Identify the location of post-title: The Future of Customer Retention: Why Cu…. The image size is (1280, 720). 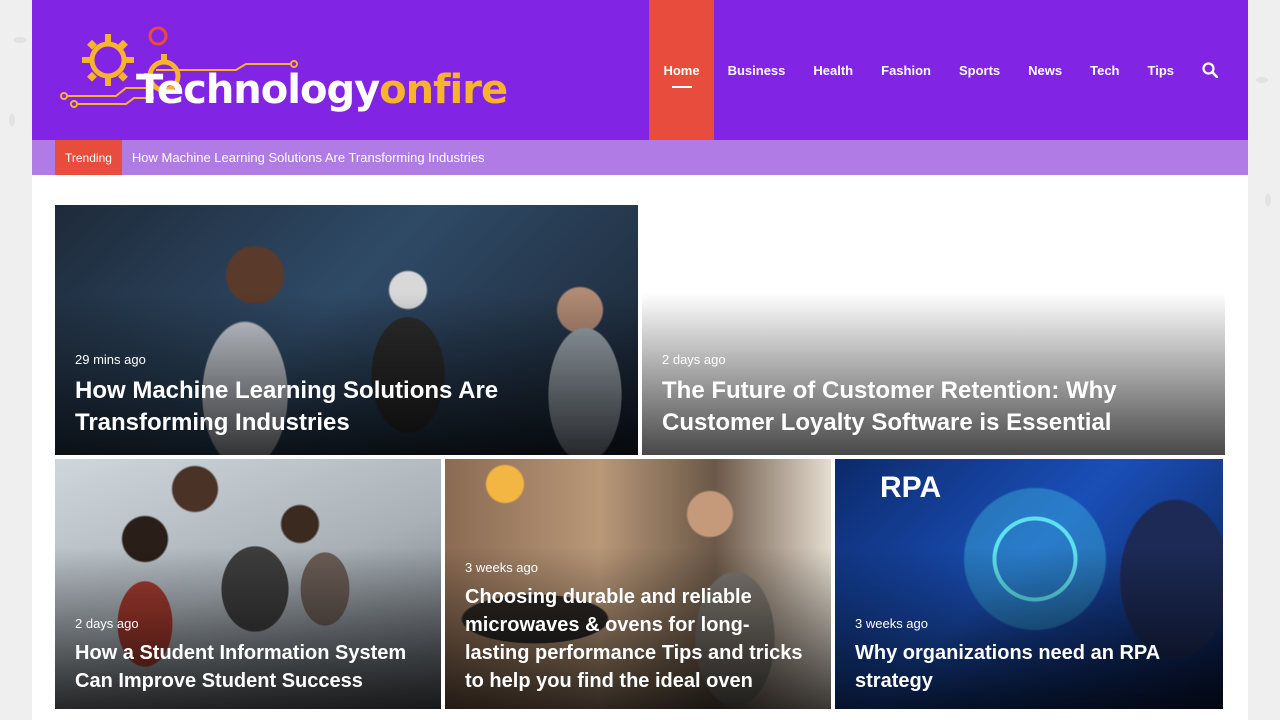
(934, 407).